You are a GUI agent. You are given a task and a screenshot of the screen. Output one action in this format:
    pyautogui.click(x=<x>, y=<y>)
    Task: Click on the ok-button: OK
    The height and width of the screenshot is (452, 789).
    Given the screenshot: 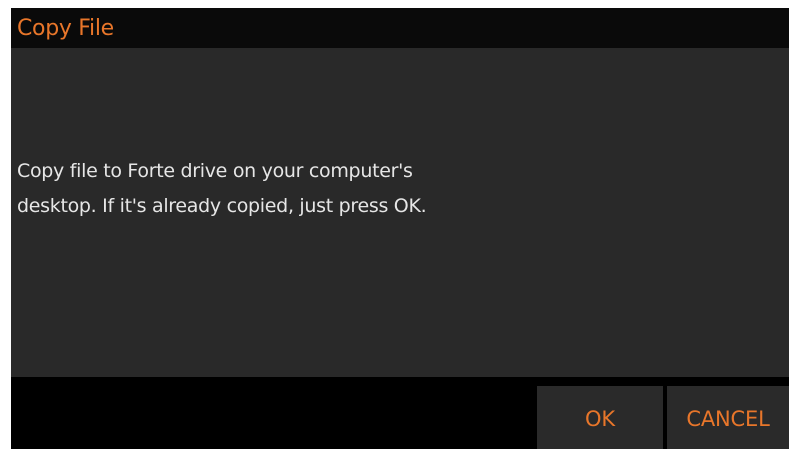 What is the action you would take?
    pyautogui.click(x=600, y=417)
    